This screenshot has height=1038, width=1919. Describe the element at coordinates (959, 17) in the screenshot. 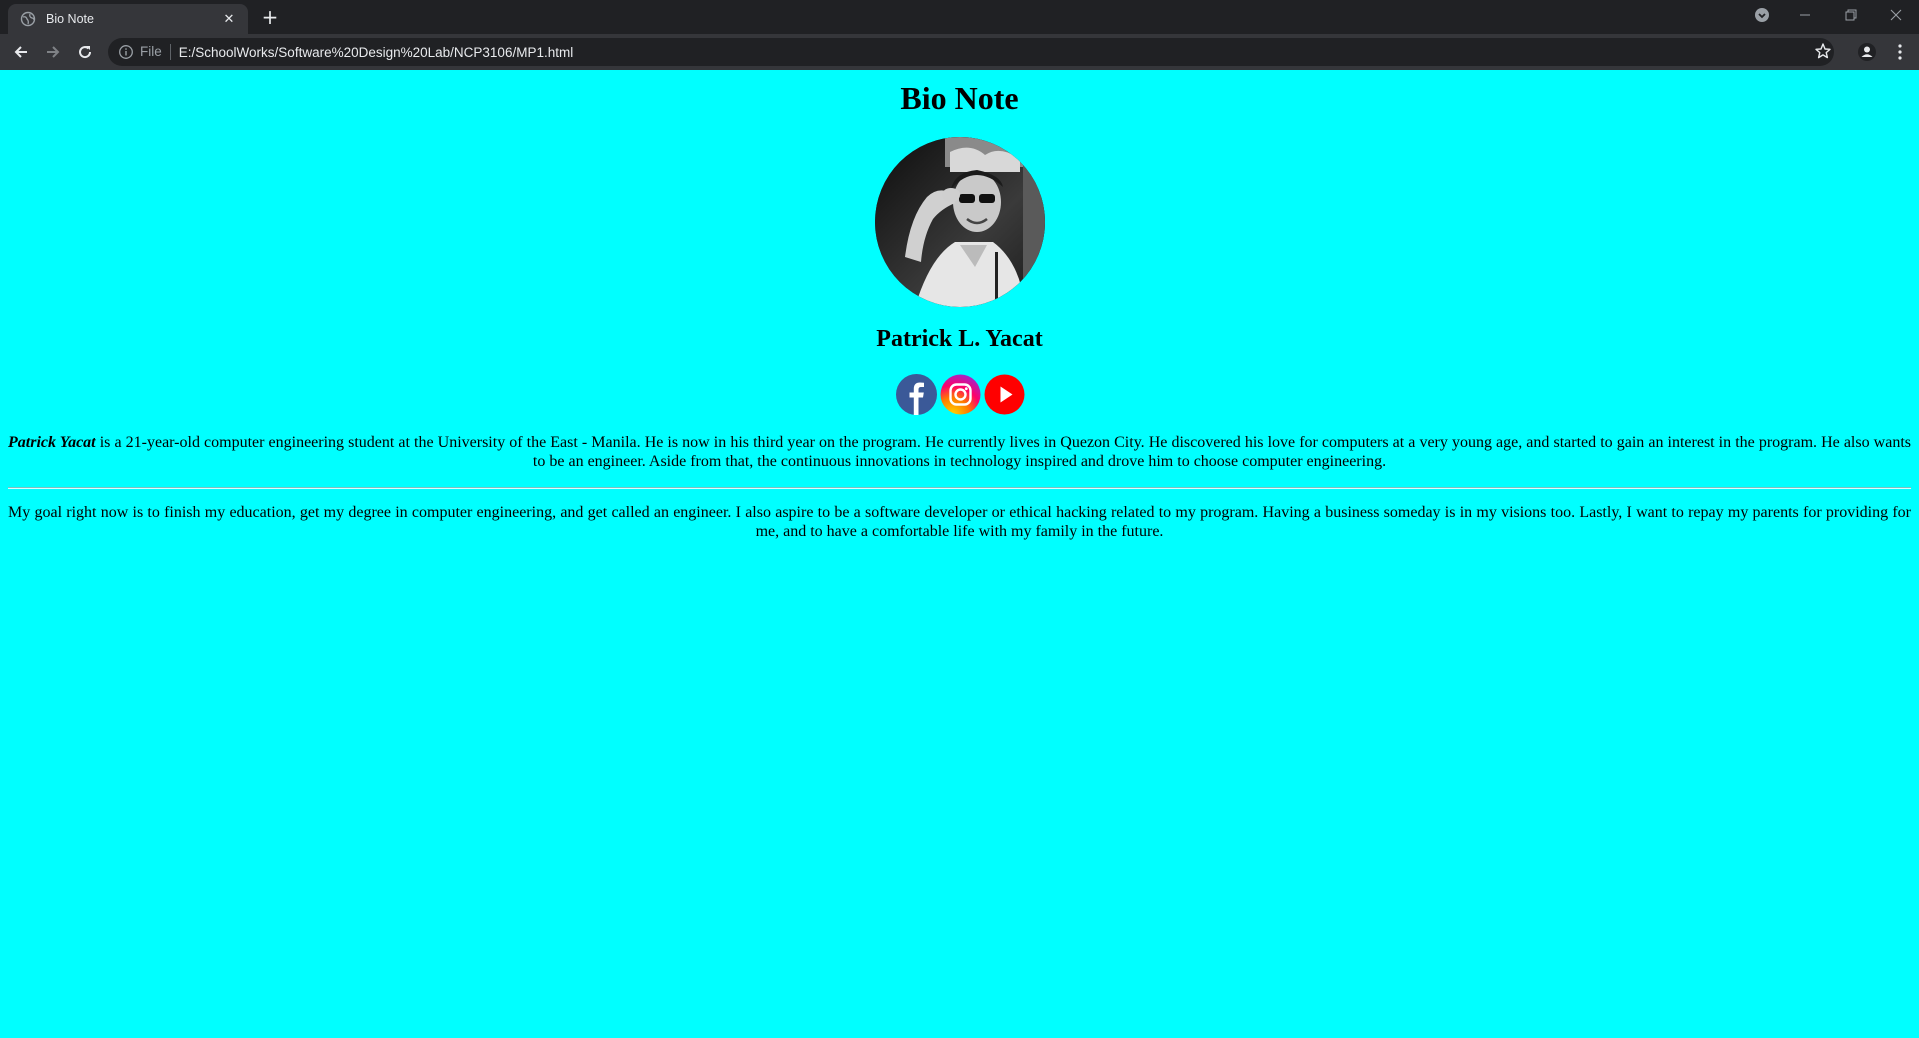

I see `browser-titlebar: Bio Note ✕ +` at that location.